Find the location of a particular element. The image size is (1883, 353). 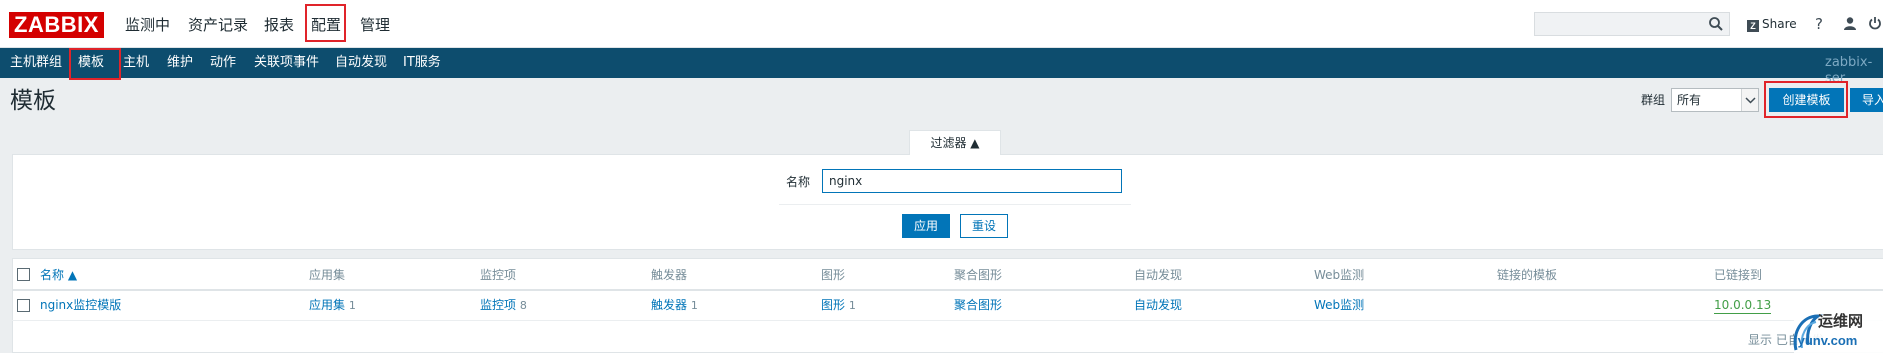

reset-button: 重设 is located at coordinates (984, 226).